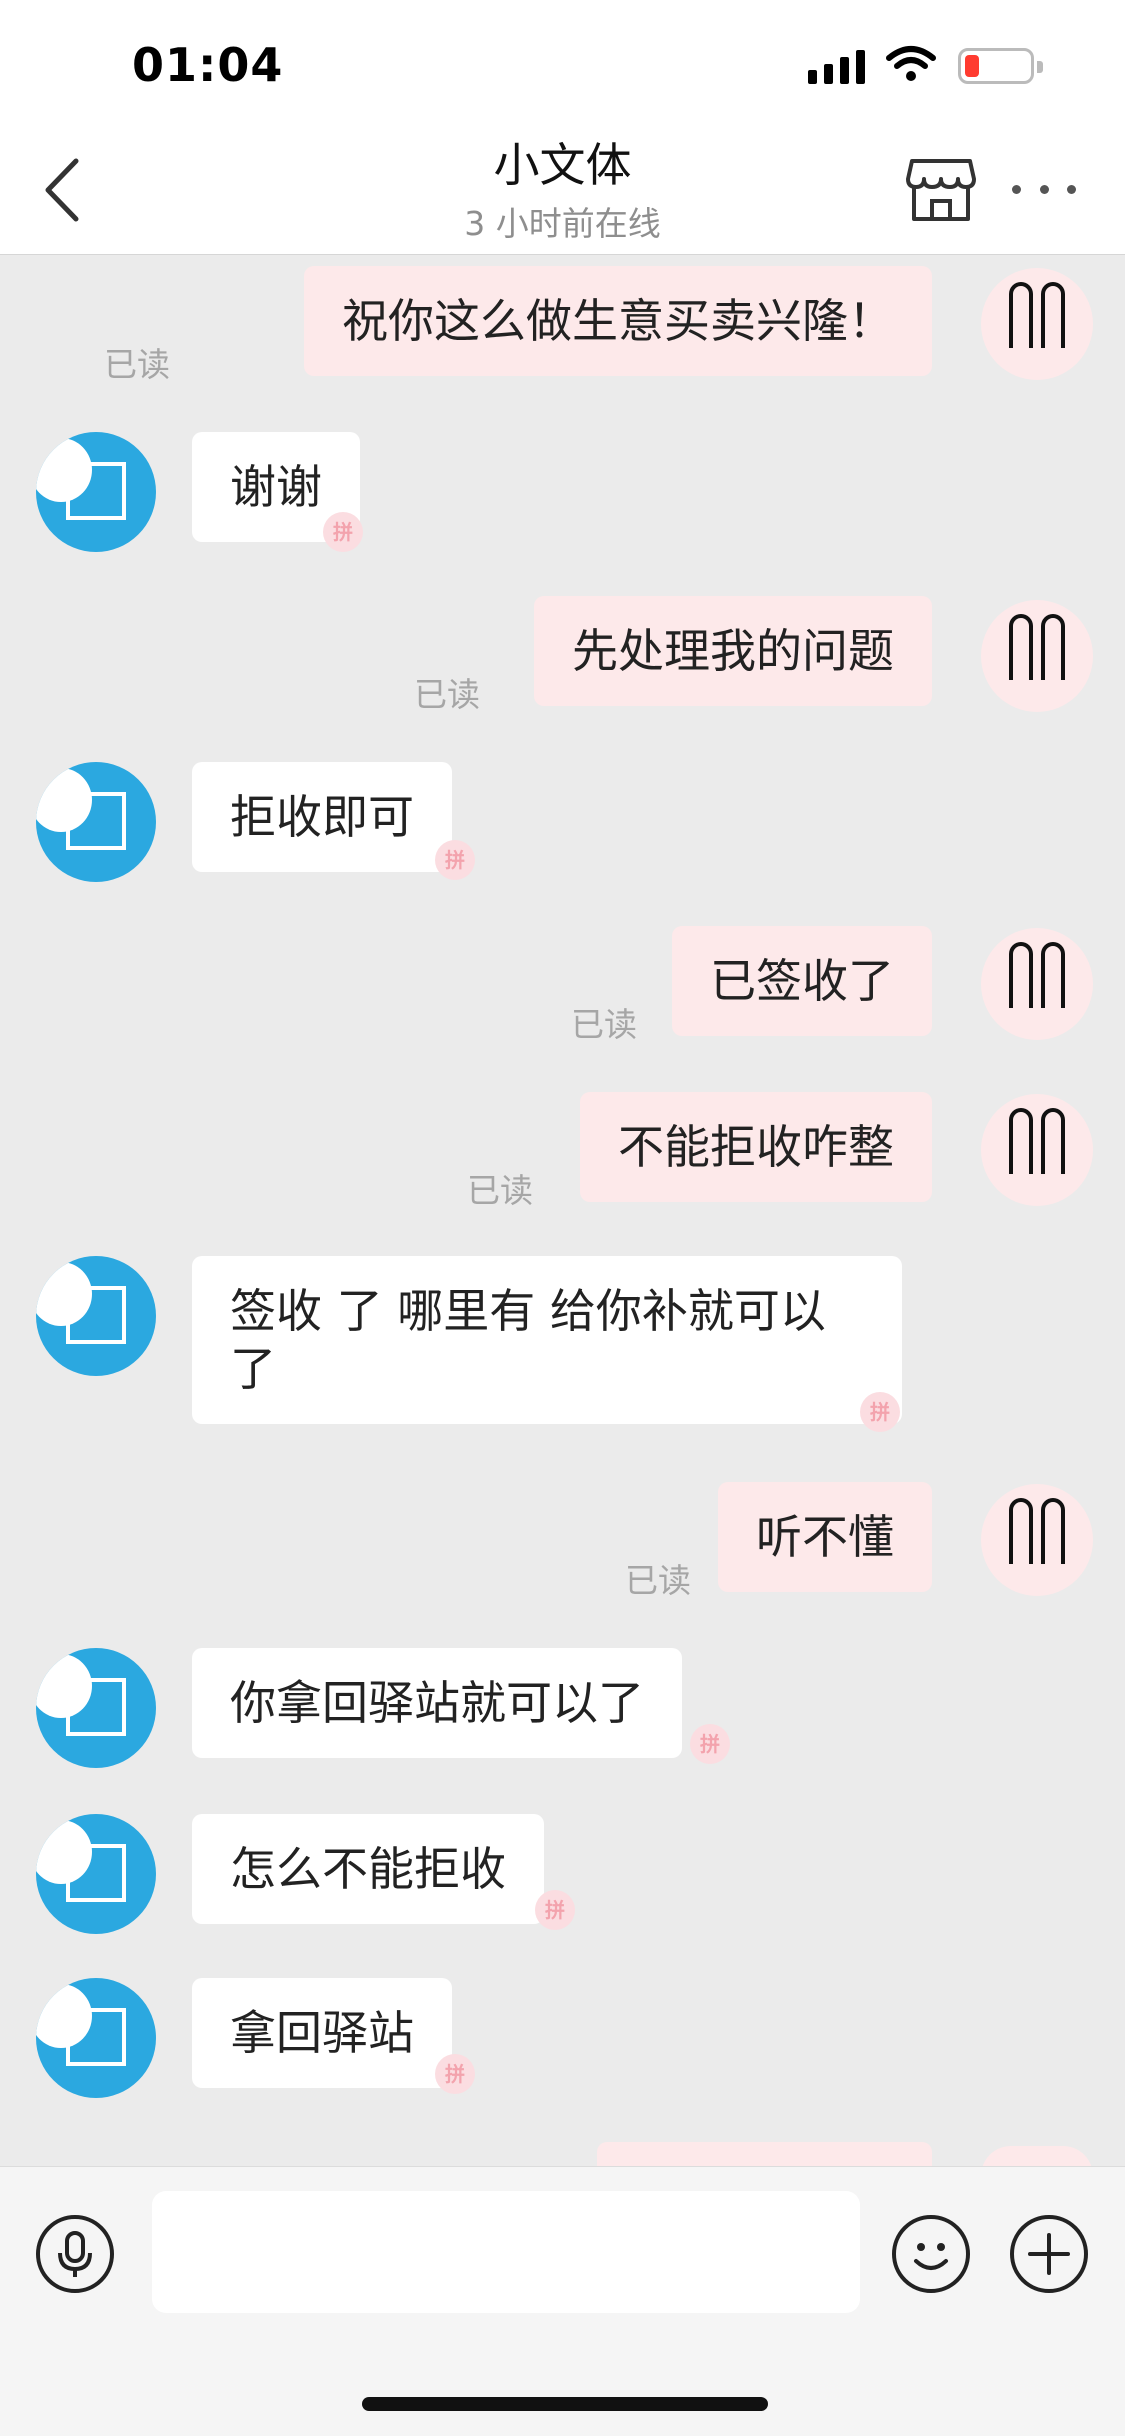 This screenshot has height=2436, width=1125. Describe the element at coordinates (562, 822) in the screenshot. I see `message-incoming: 拒收即可 拼` at that location.